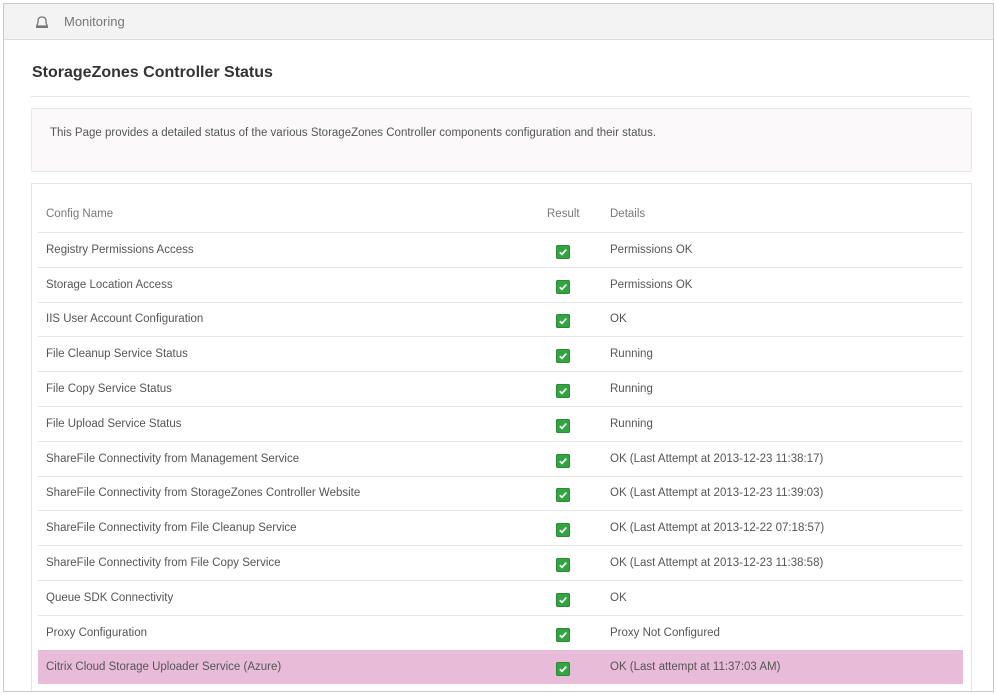 The width and height of the screenshot is (997, 695). Describe the element at coordinates (42, 22) in the screenshot. I see `bell-icon` at that location.